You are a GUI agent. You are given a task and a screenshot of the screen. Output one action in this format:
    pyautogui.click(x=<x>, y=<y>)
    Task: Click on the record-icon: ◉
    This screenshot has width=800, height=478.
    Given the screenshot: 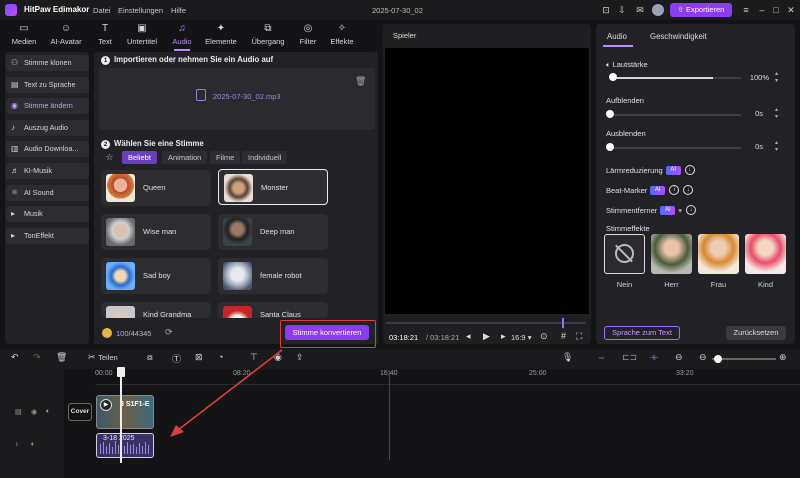 What is the action you would take?
    pyautogui.click(x=278, y=357)
    